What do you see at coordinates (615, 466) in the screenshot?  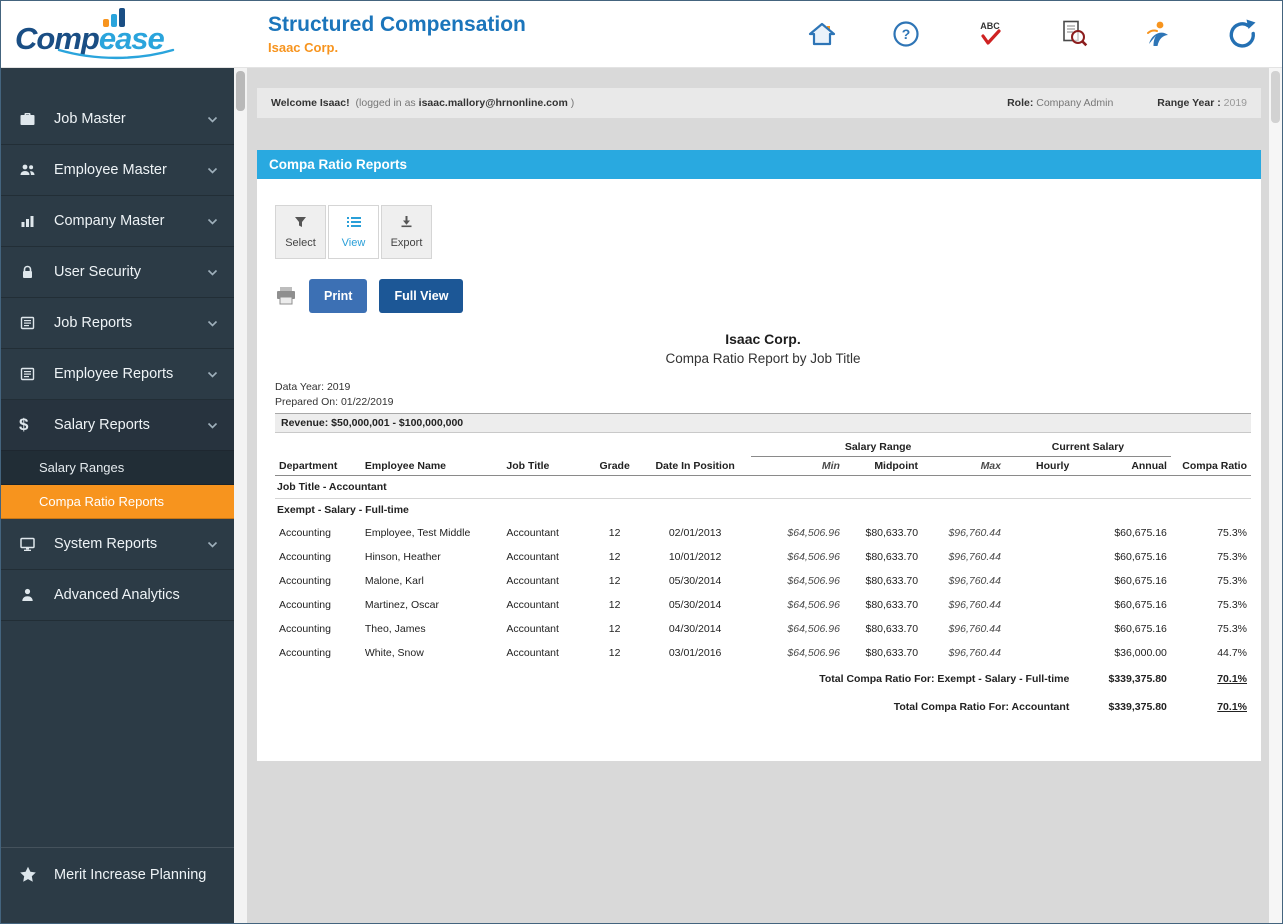 I see `column-header: Grade` at bounding box center [615, 466].